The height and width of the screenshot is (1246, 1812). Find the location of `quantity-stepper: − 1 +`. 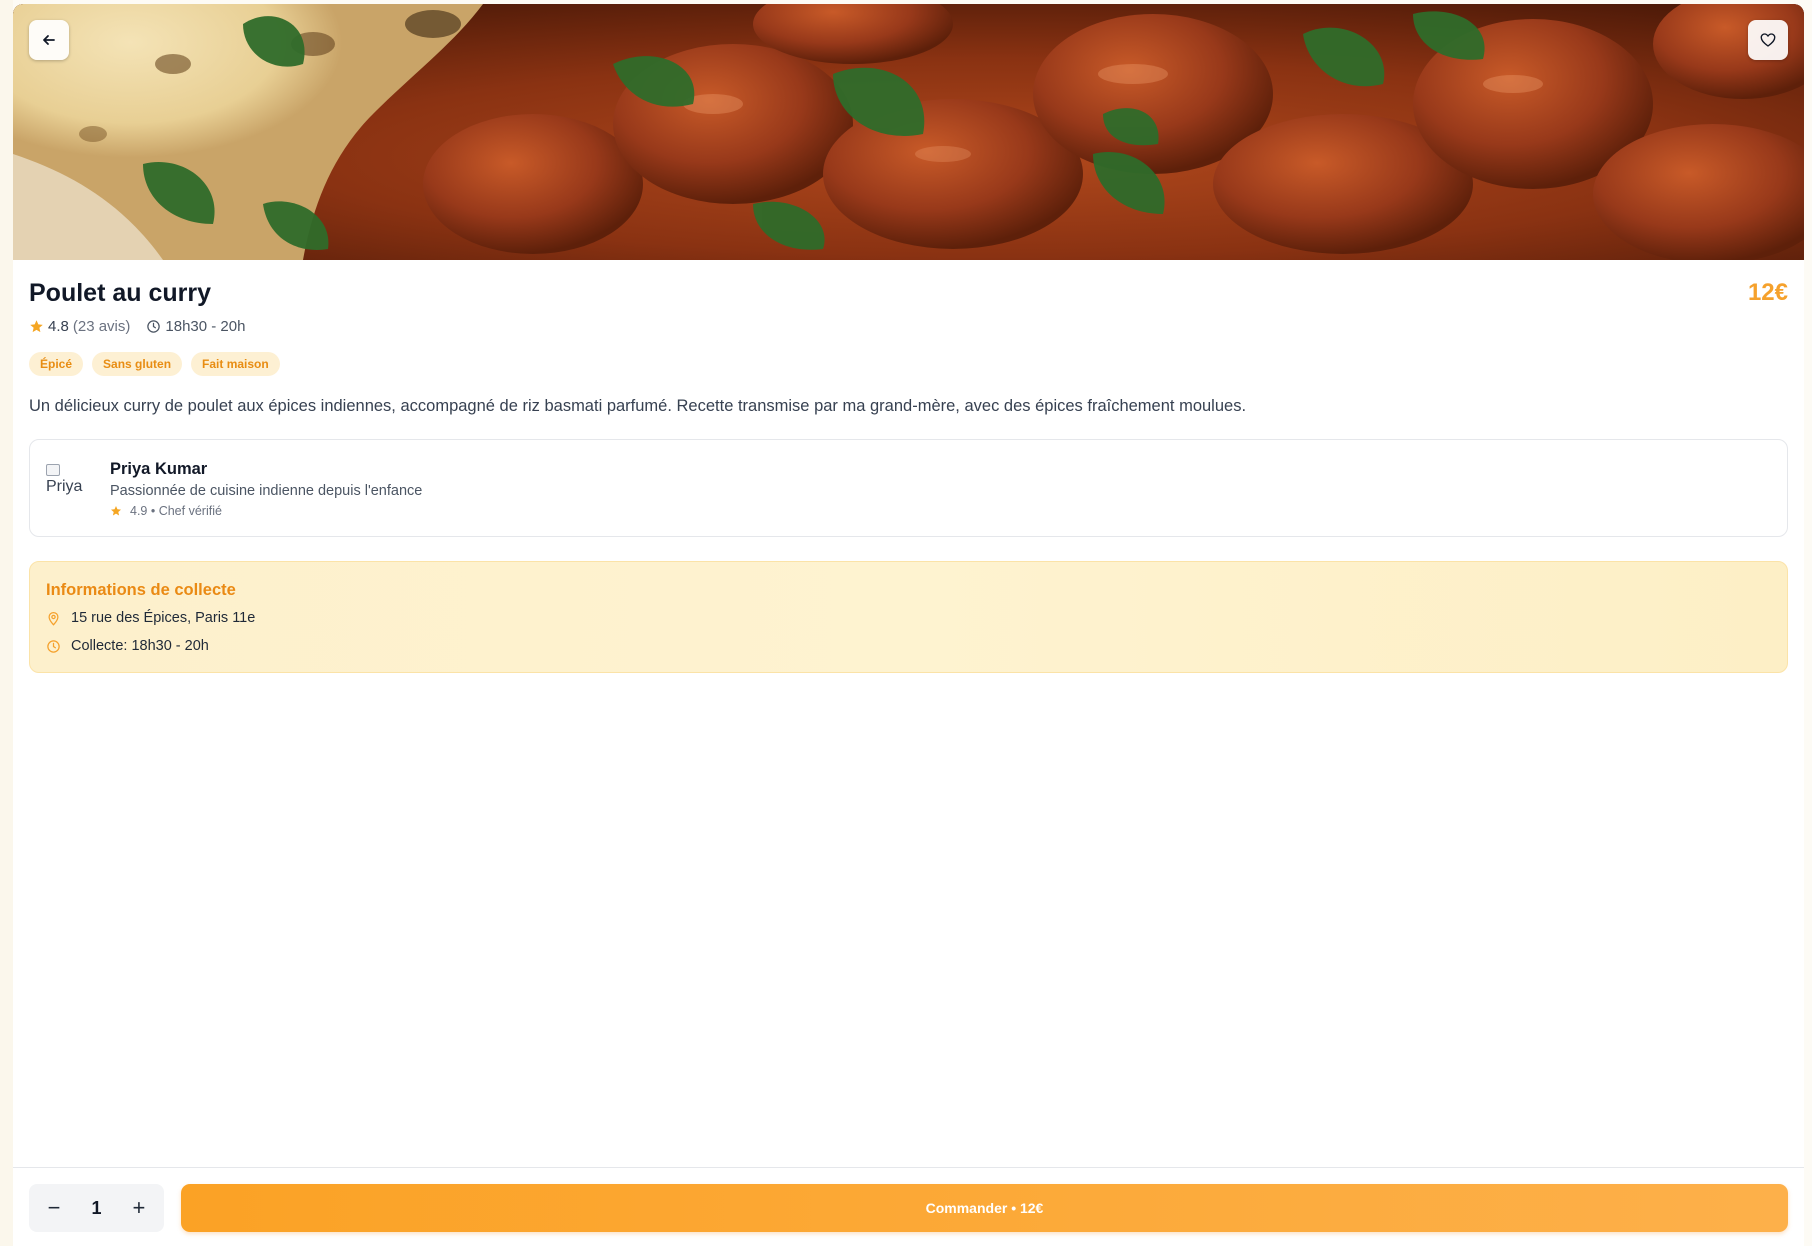

quantity-stepper: − 1 + is located at coordinates (96, 1208).